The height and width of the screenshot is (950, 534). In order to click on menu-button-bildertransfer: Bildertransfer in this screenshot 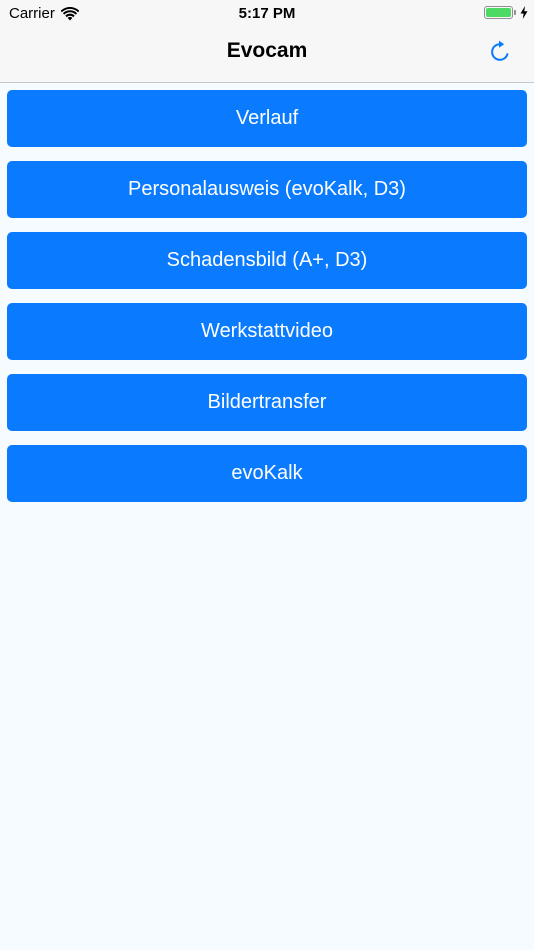, I will do `click(267, 402)`.